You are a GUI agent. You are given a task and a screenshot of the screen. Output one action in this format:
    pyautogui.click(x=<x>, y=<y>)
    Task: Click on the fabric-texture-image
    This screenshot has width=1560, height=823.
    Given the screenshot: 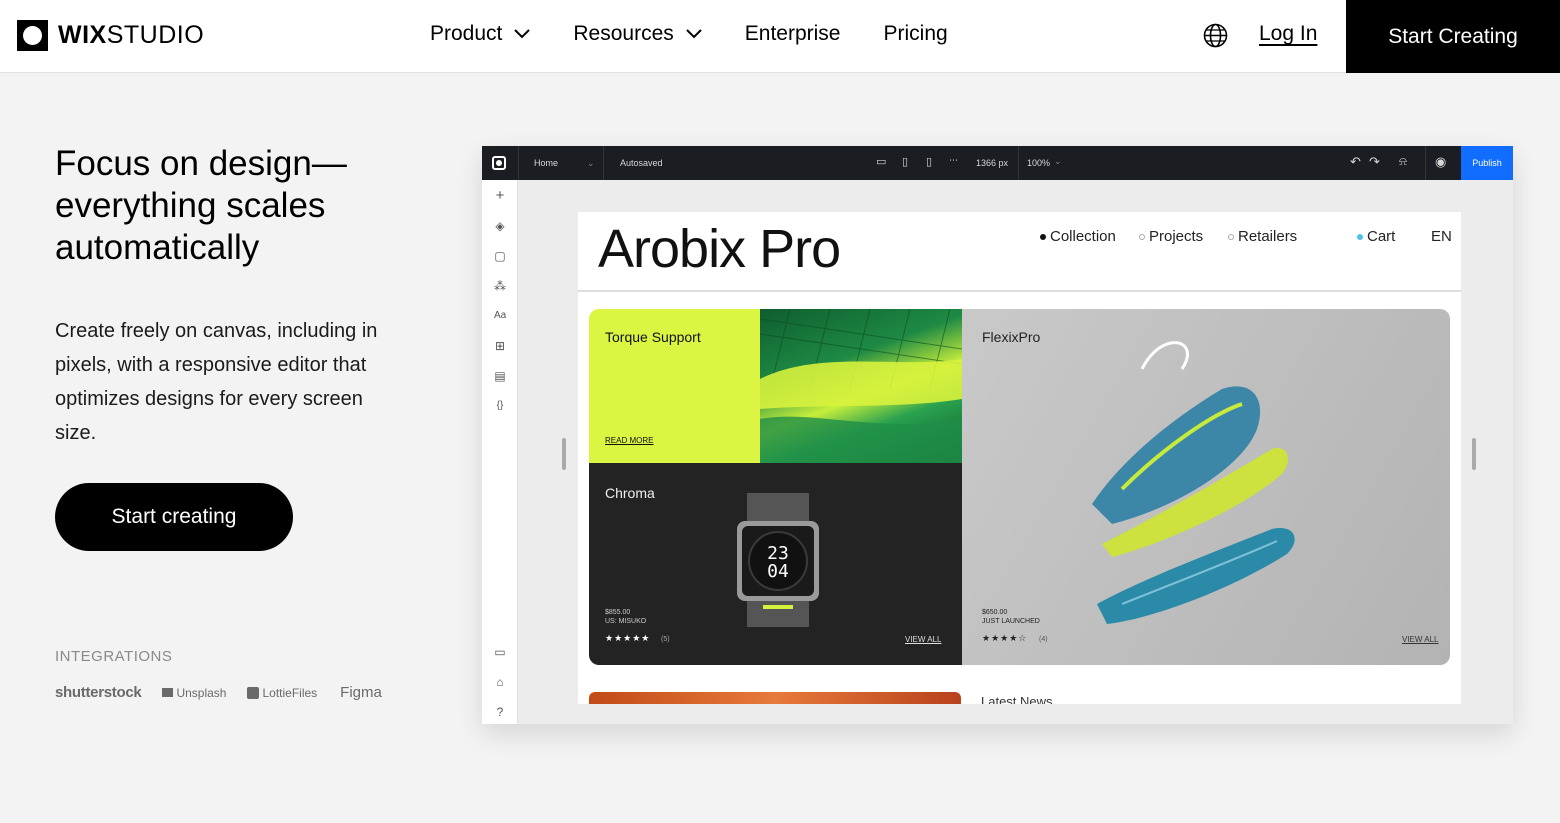 What is the action you would take?
    pyautogui.click(x=861, y=386)
    